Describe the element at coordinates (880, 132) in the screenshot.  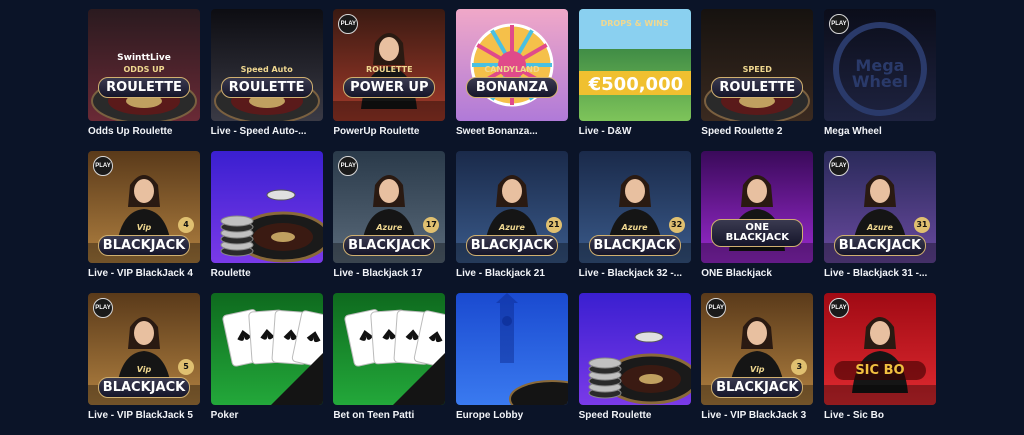
I see `game-title: Mega Wheel` at that location.